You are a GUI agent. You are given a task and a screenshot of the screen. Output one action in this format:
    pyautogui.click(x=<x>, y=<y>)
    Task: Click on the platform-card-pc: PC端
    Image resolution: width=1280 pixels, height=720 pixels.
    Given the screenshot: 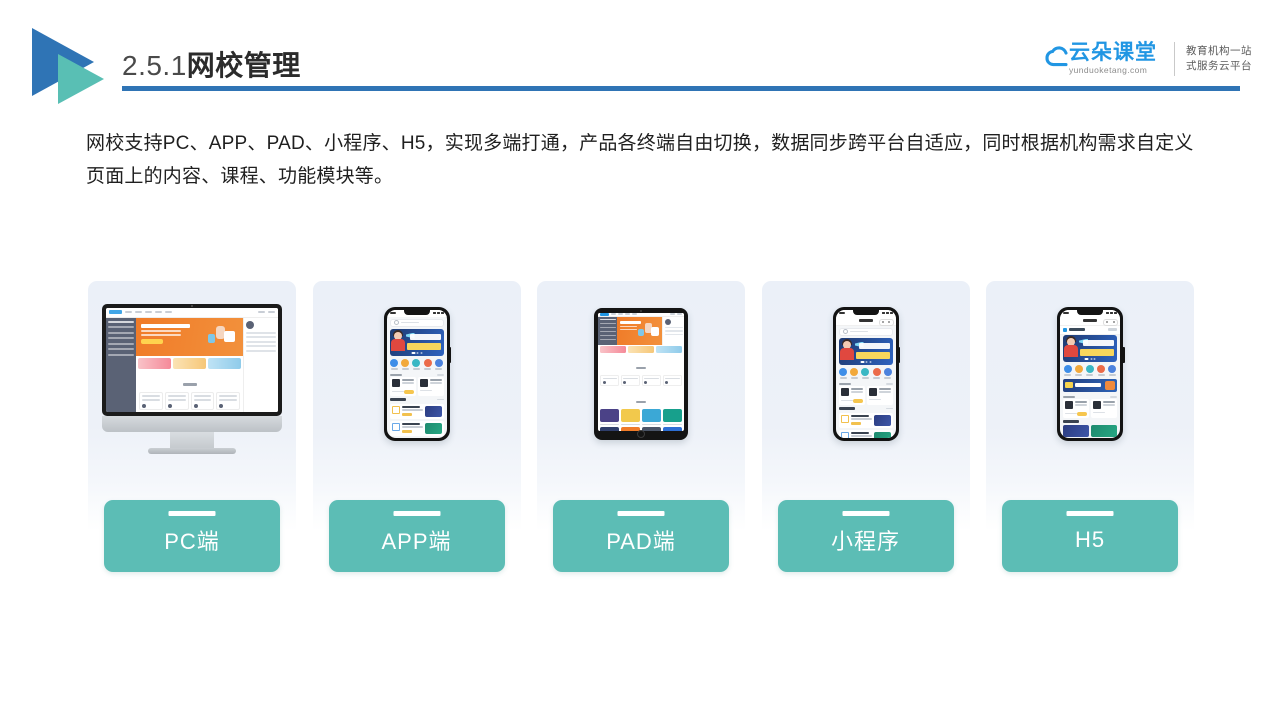 What is the action you would take?
    pyautogui.click(x=192, y=428)
    